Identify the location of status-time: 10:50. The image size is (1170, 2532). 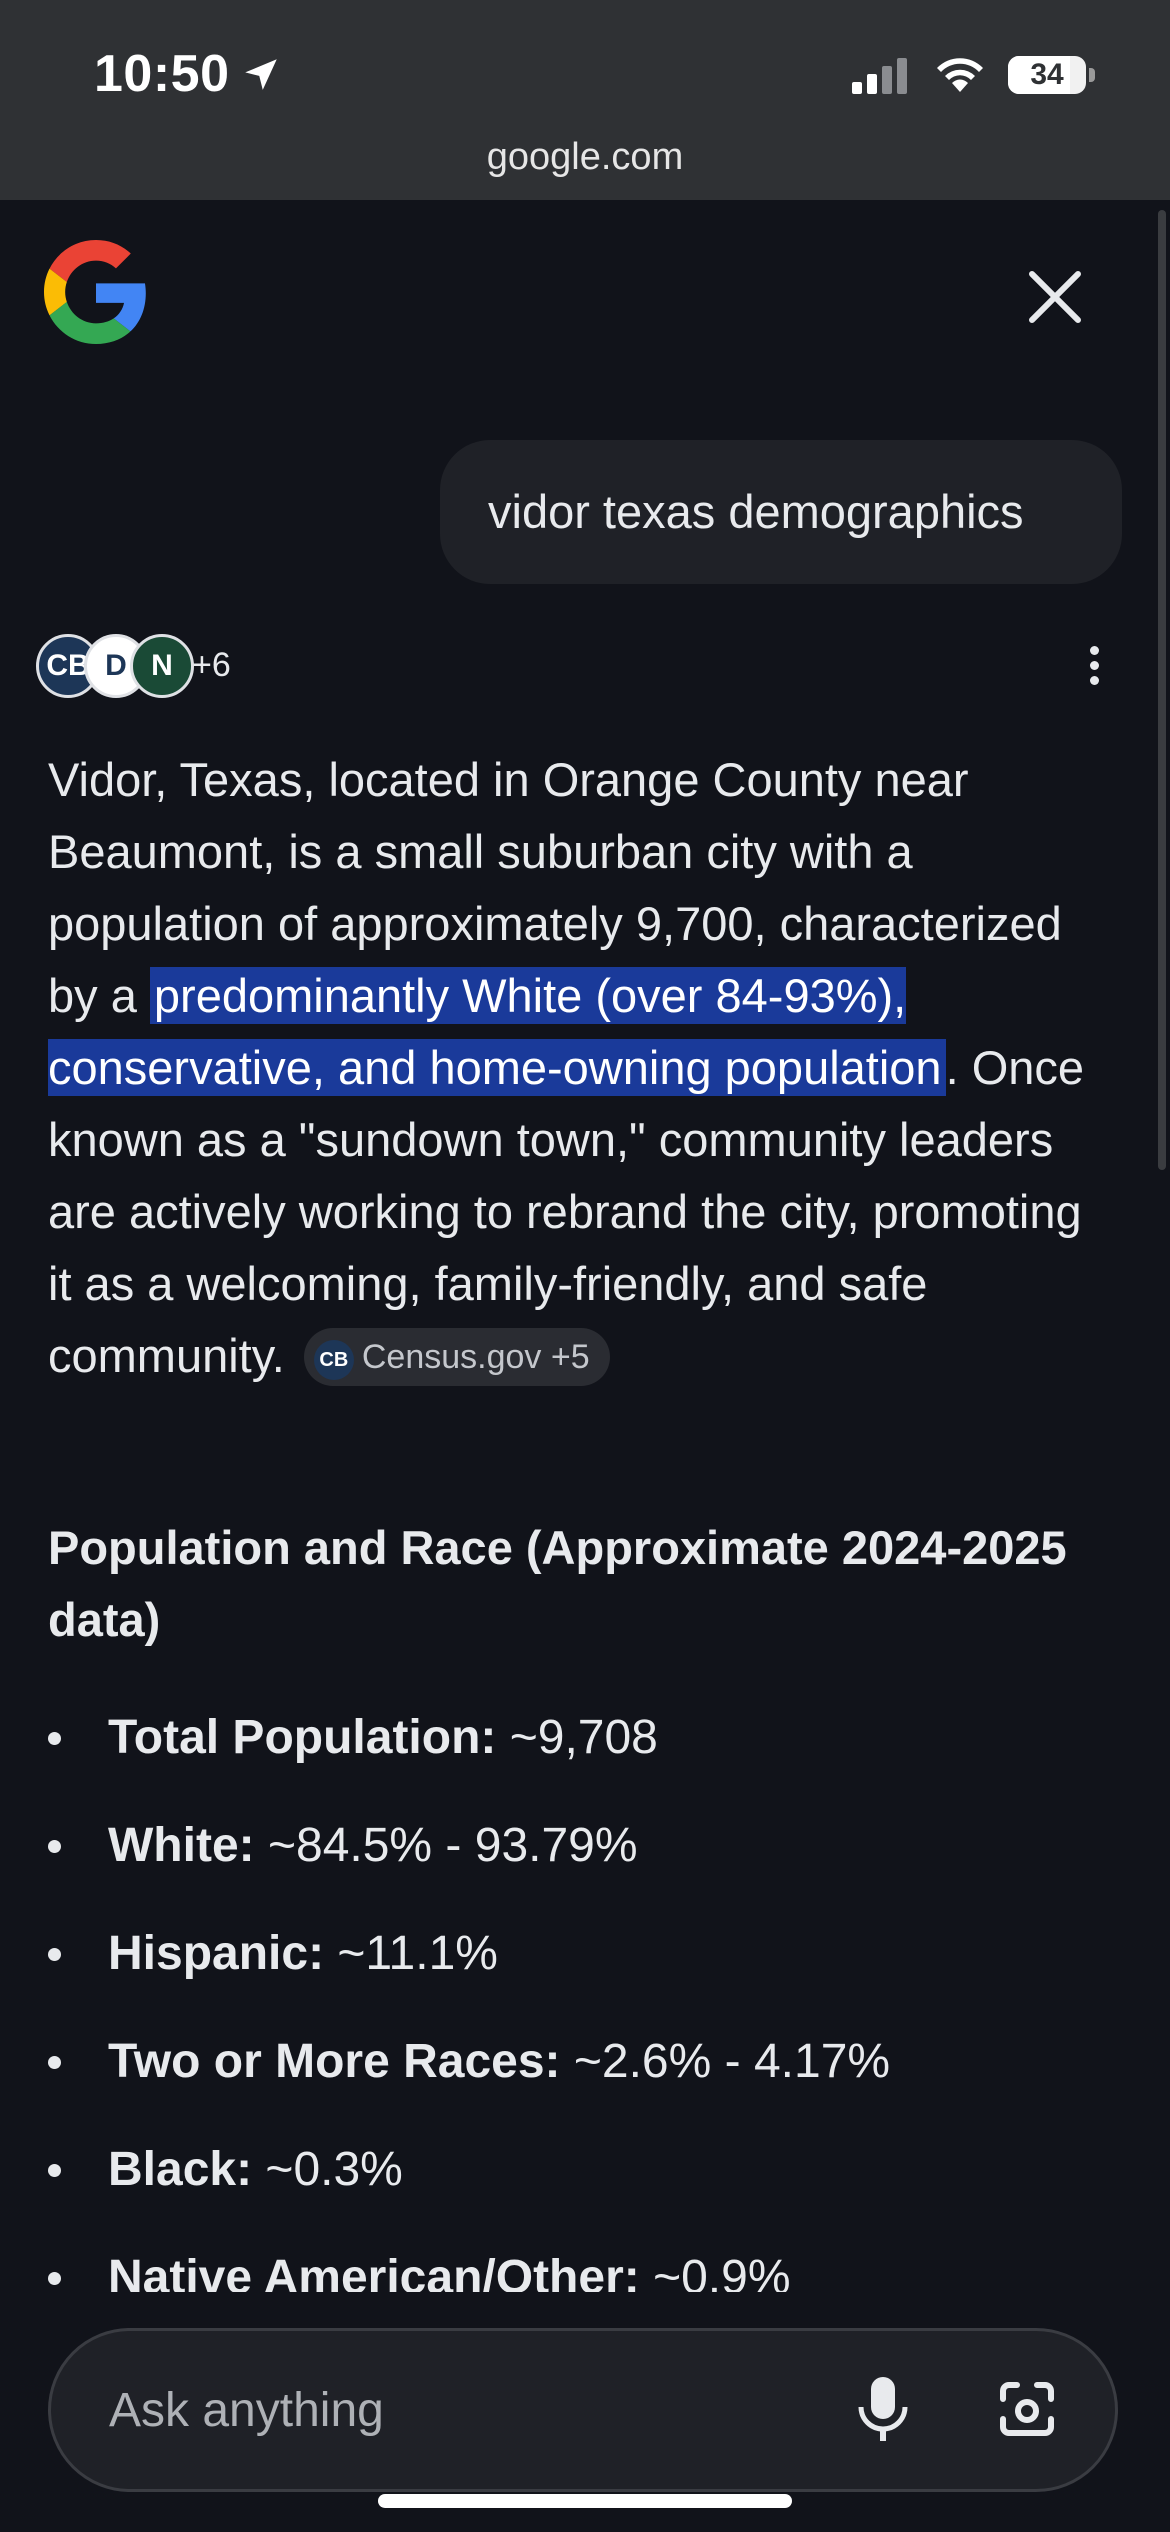
(162, 74).